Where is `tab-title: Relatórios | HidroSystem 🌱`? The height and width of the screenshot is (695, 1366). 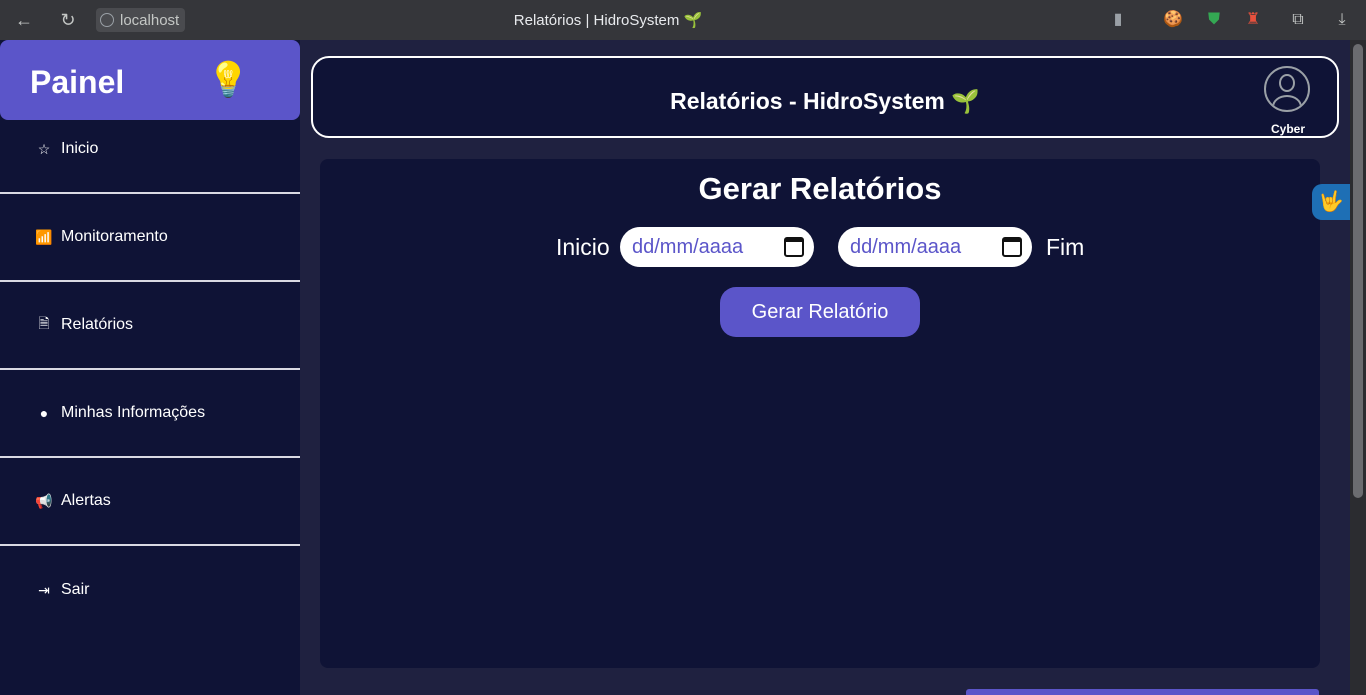
tab-title: Relatórios | HidroSystem 🌱 is located at coordinates (608, 20).